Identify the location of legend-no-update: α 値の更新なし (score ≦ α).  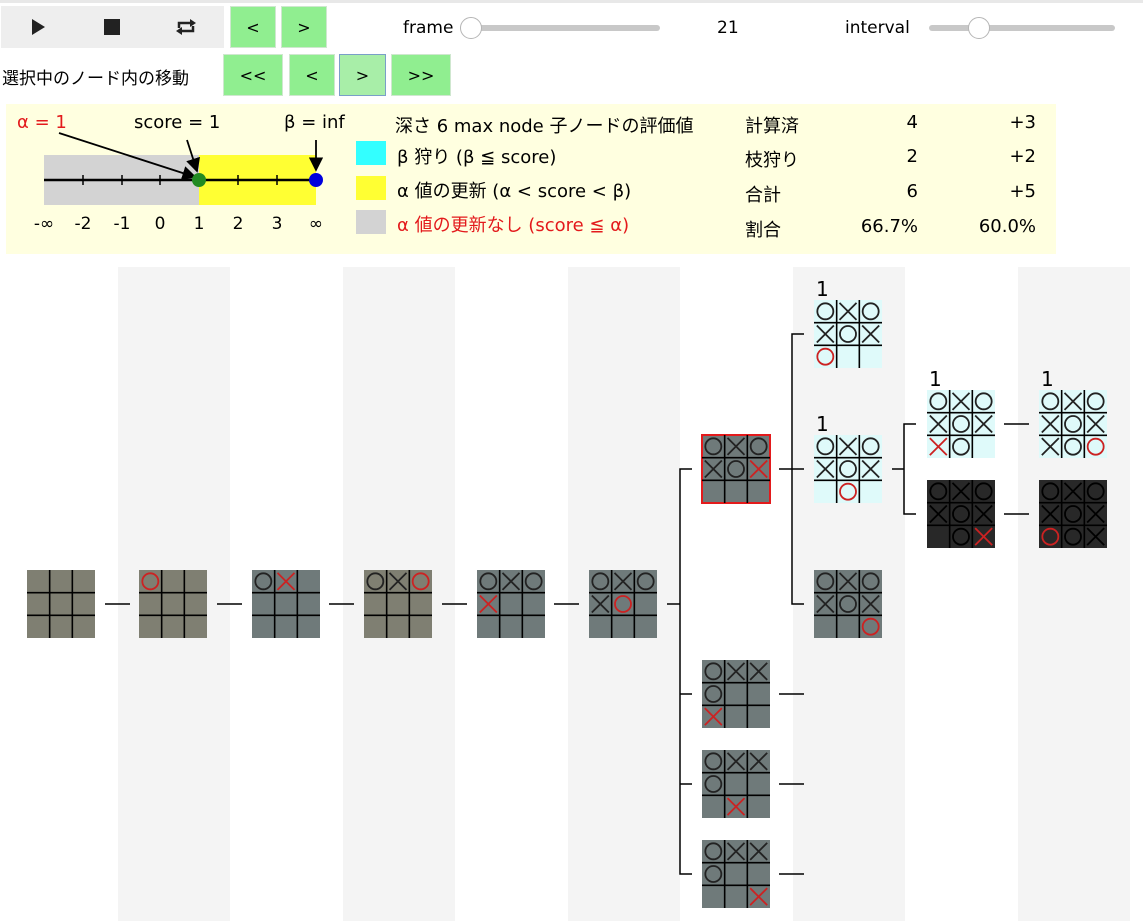
(513, 225).